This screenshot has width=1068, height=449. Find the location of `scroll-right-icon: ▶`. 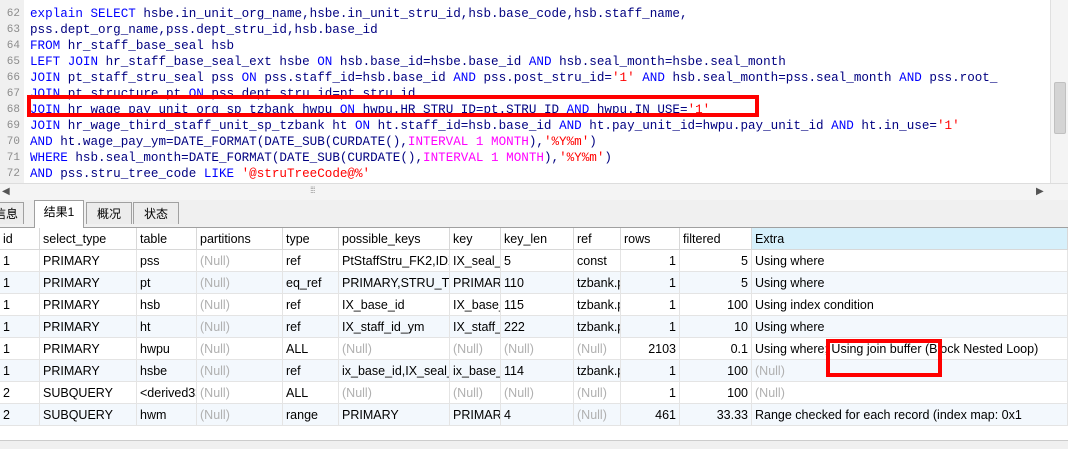

scroll-right-icon: ▶ is located at coordinates (1042, 192).